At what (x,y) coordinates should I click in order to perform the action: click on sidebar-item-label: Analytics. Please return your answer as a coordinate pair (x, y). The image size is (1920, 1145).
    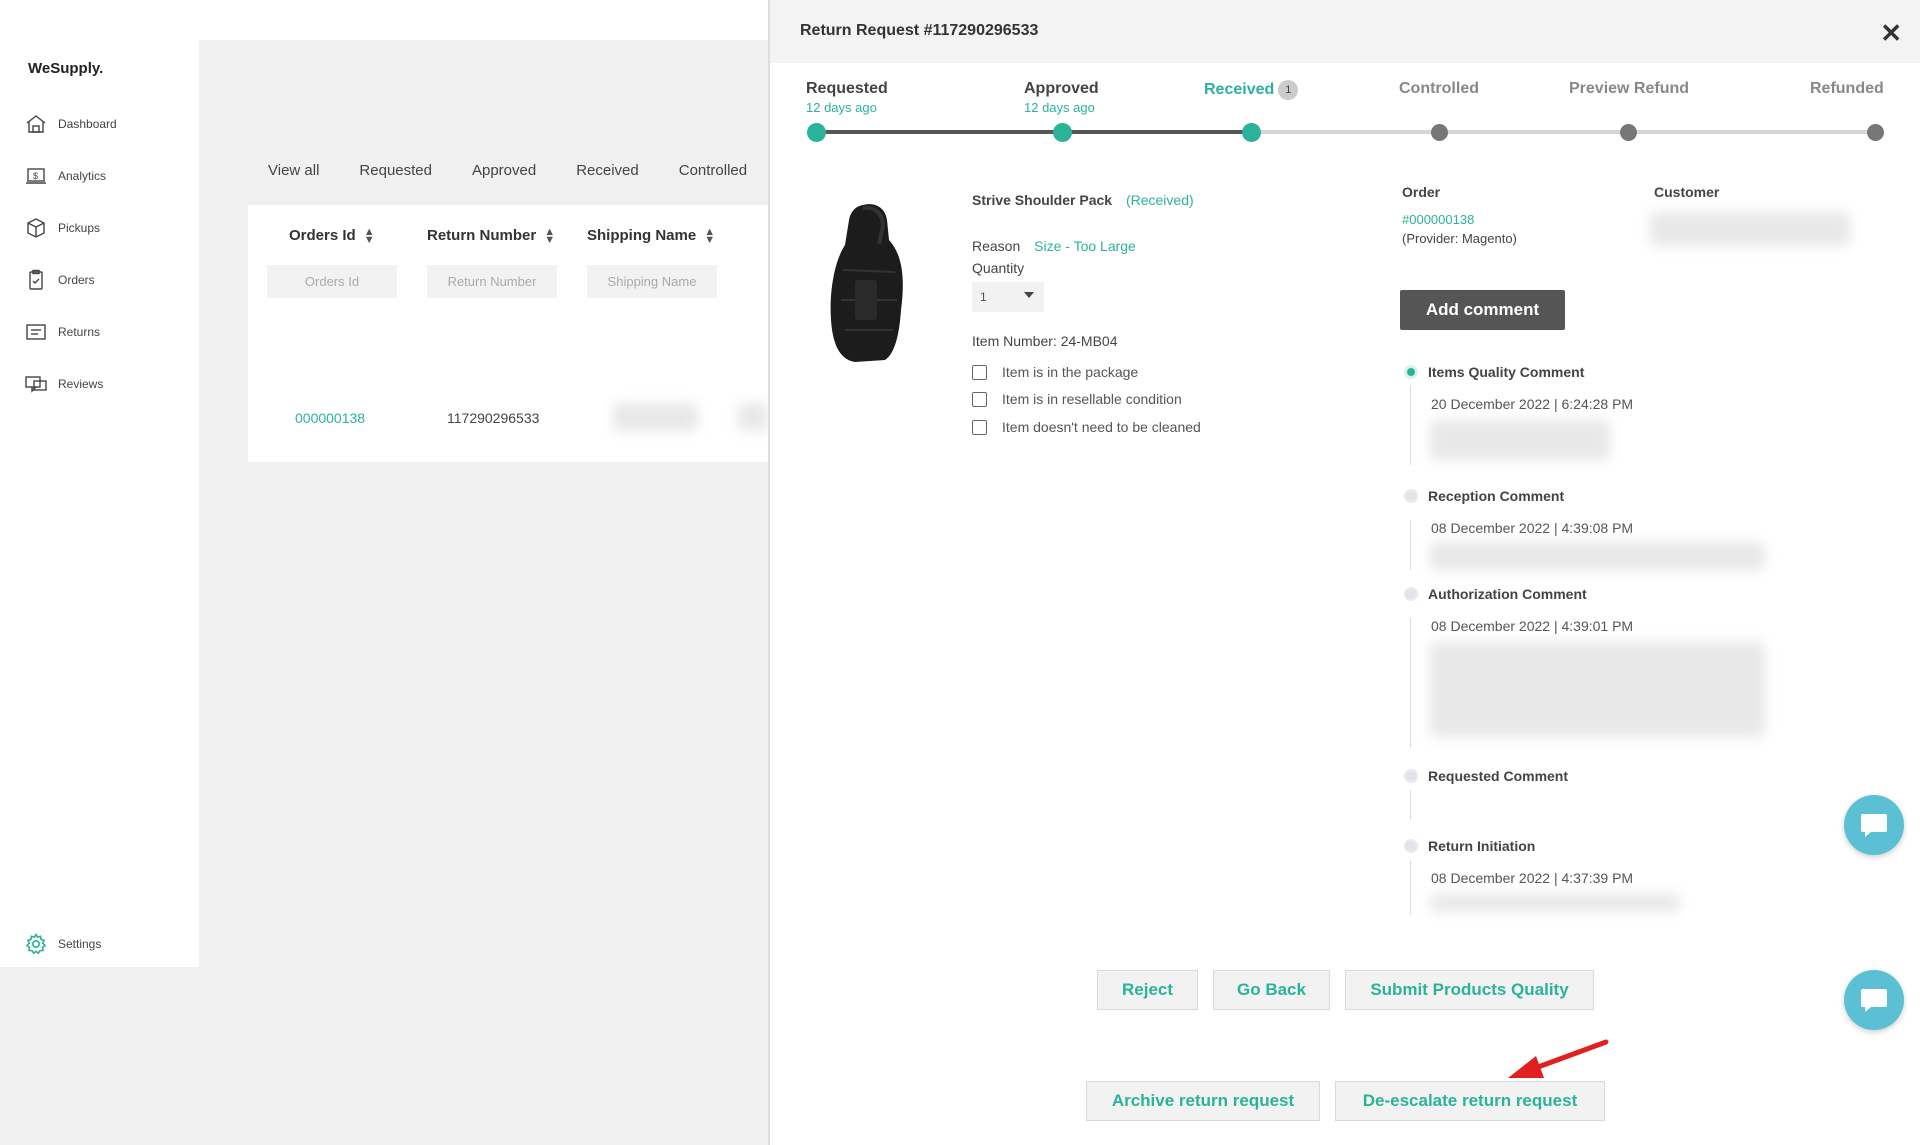
    Looking at the image, I should click on (82, 176).